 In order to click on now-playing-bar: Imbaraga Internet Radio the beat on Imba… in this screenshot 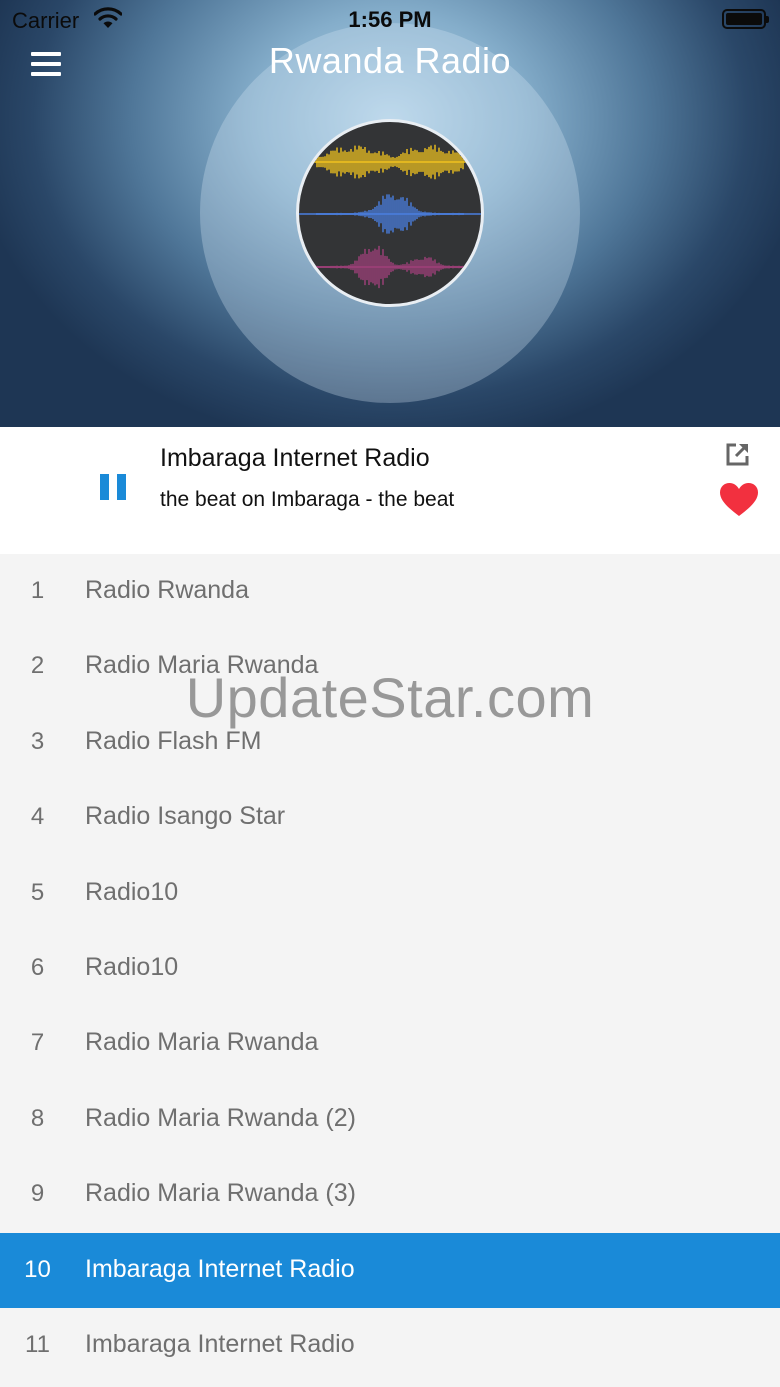, I will do `click(390, 490)`.